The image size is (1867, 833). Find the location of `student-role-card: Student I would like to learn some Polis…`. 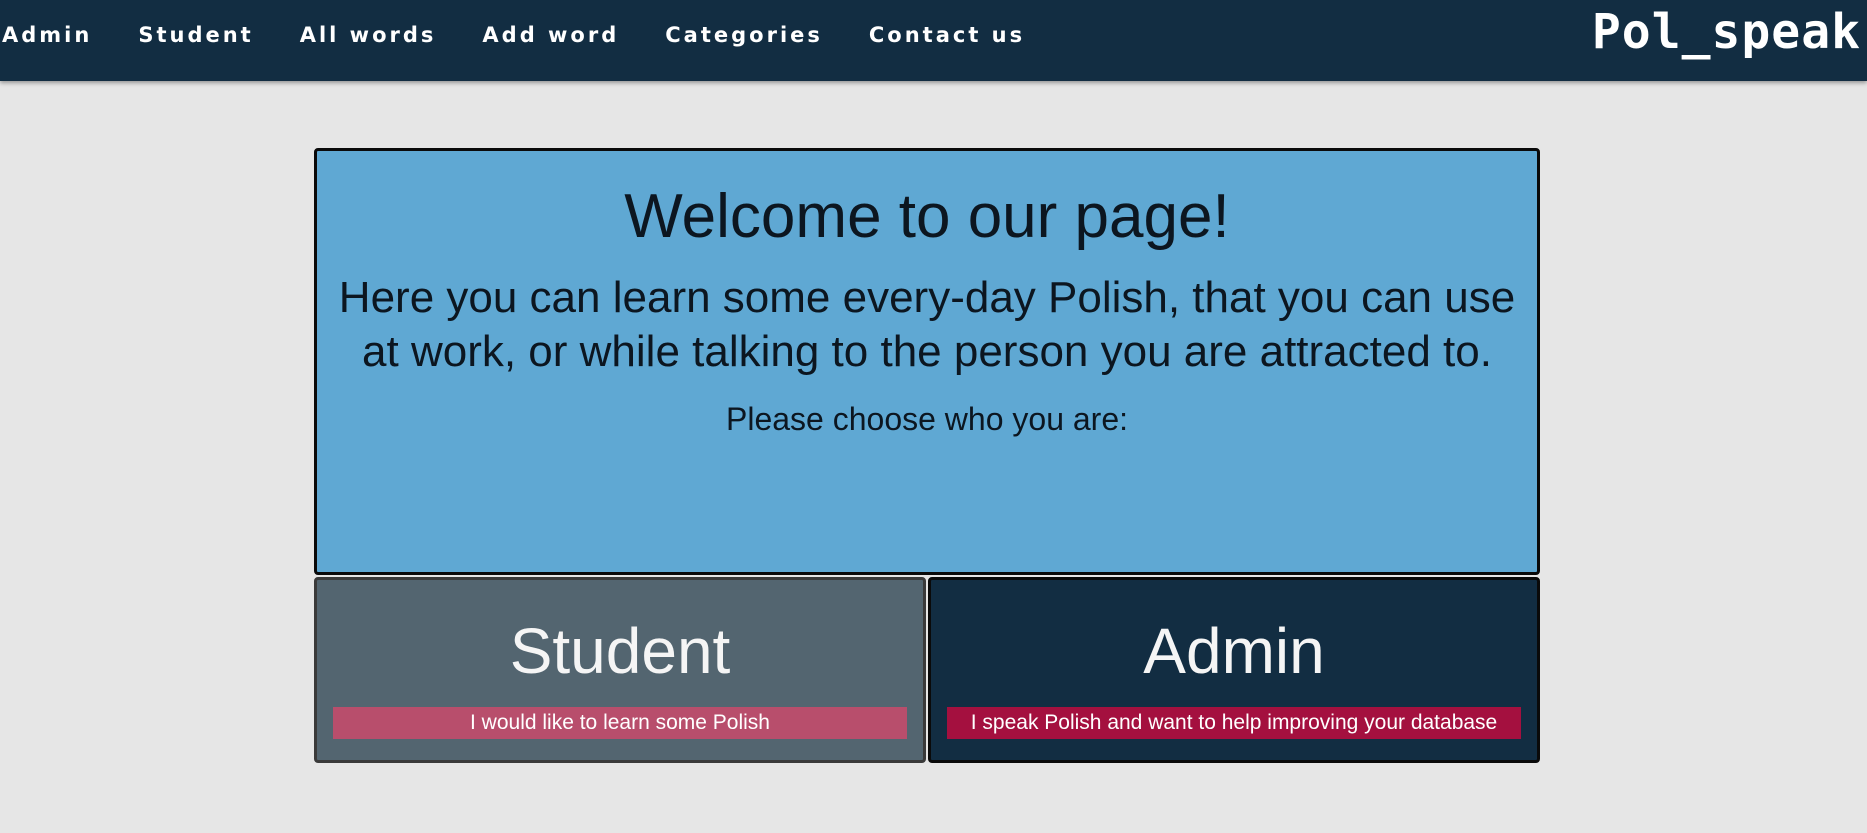

student-role-card: Student I would like to learn some Polis… is located at coordinates (620, 670).